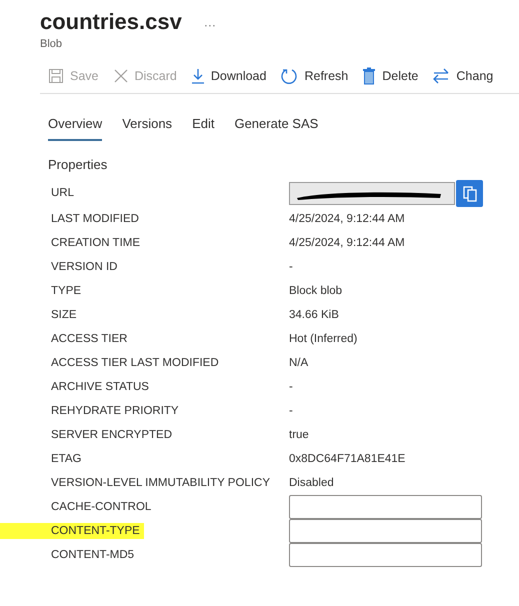 The height and width of the screenshot is (606, 519). What do you see at coordinates (210, 25) in the screenshot?
I see `more-button: ···` at bounding box center [210, 25].